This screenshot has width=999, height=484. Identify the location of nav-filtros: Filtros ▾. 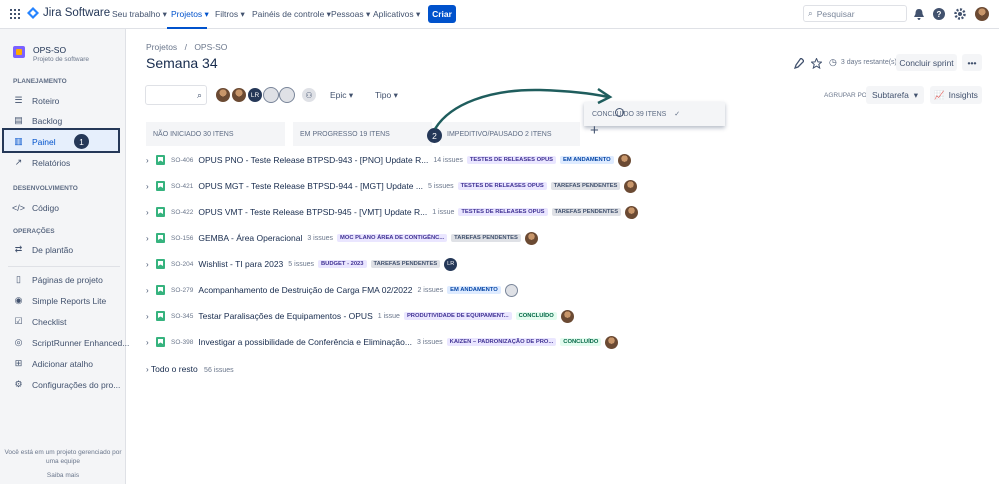
(230, 14).